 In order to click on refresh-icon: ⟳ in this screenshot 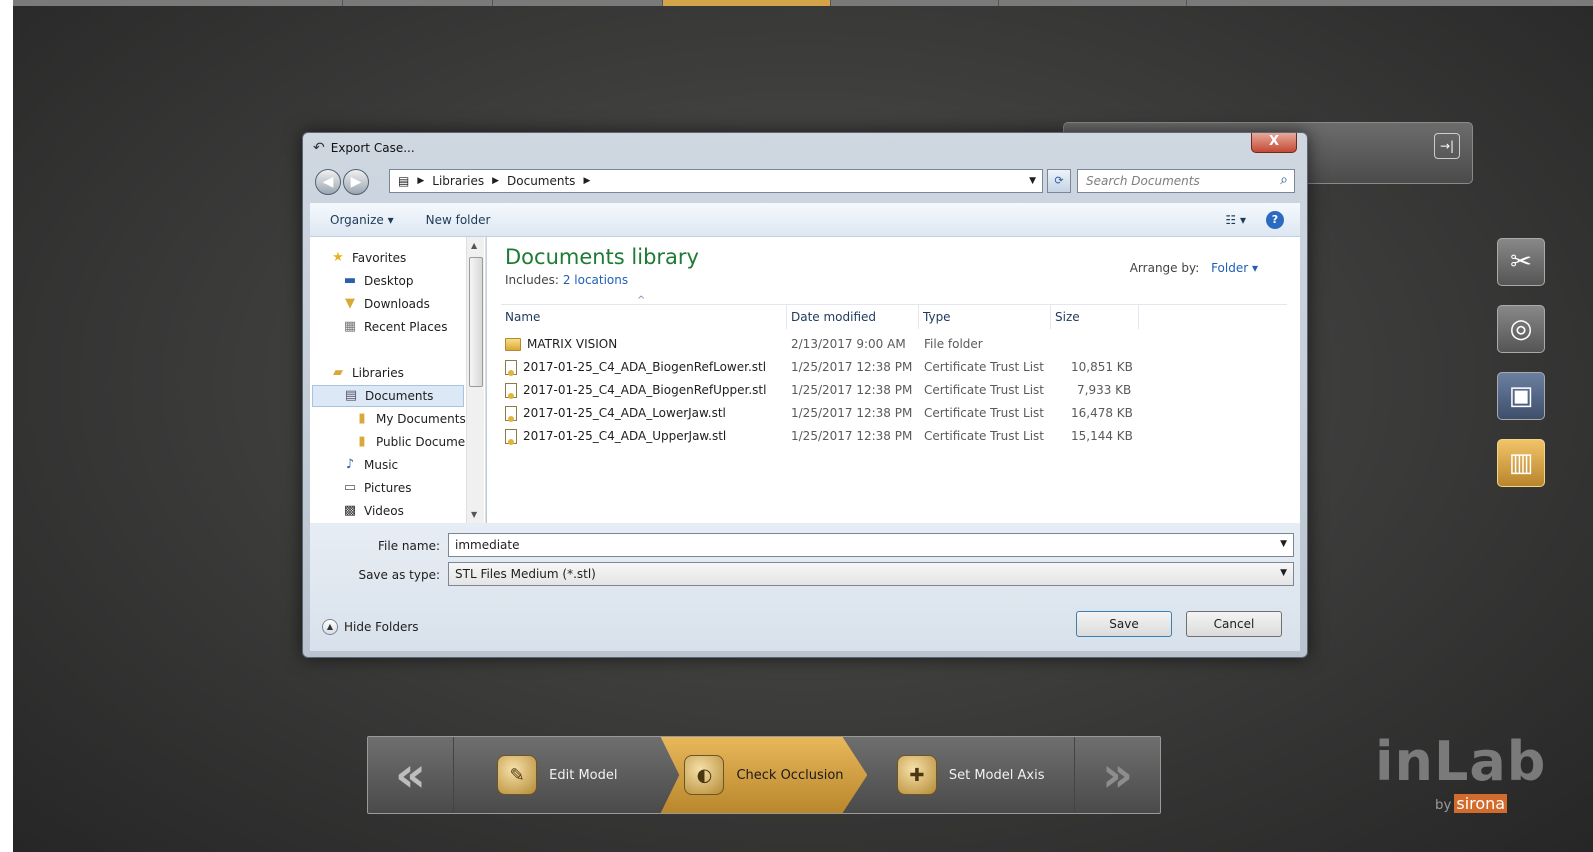, I will do `click(1059, 181)`.